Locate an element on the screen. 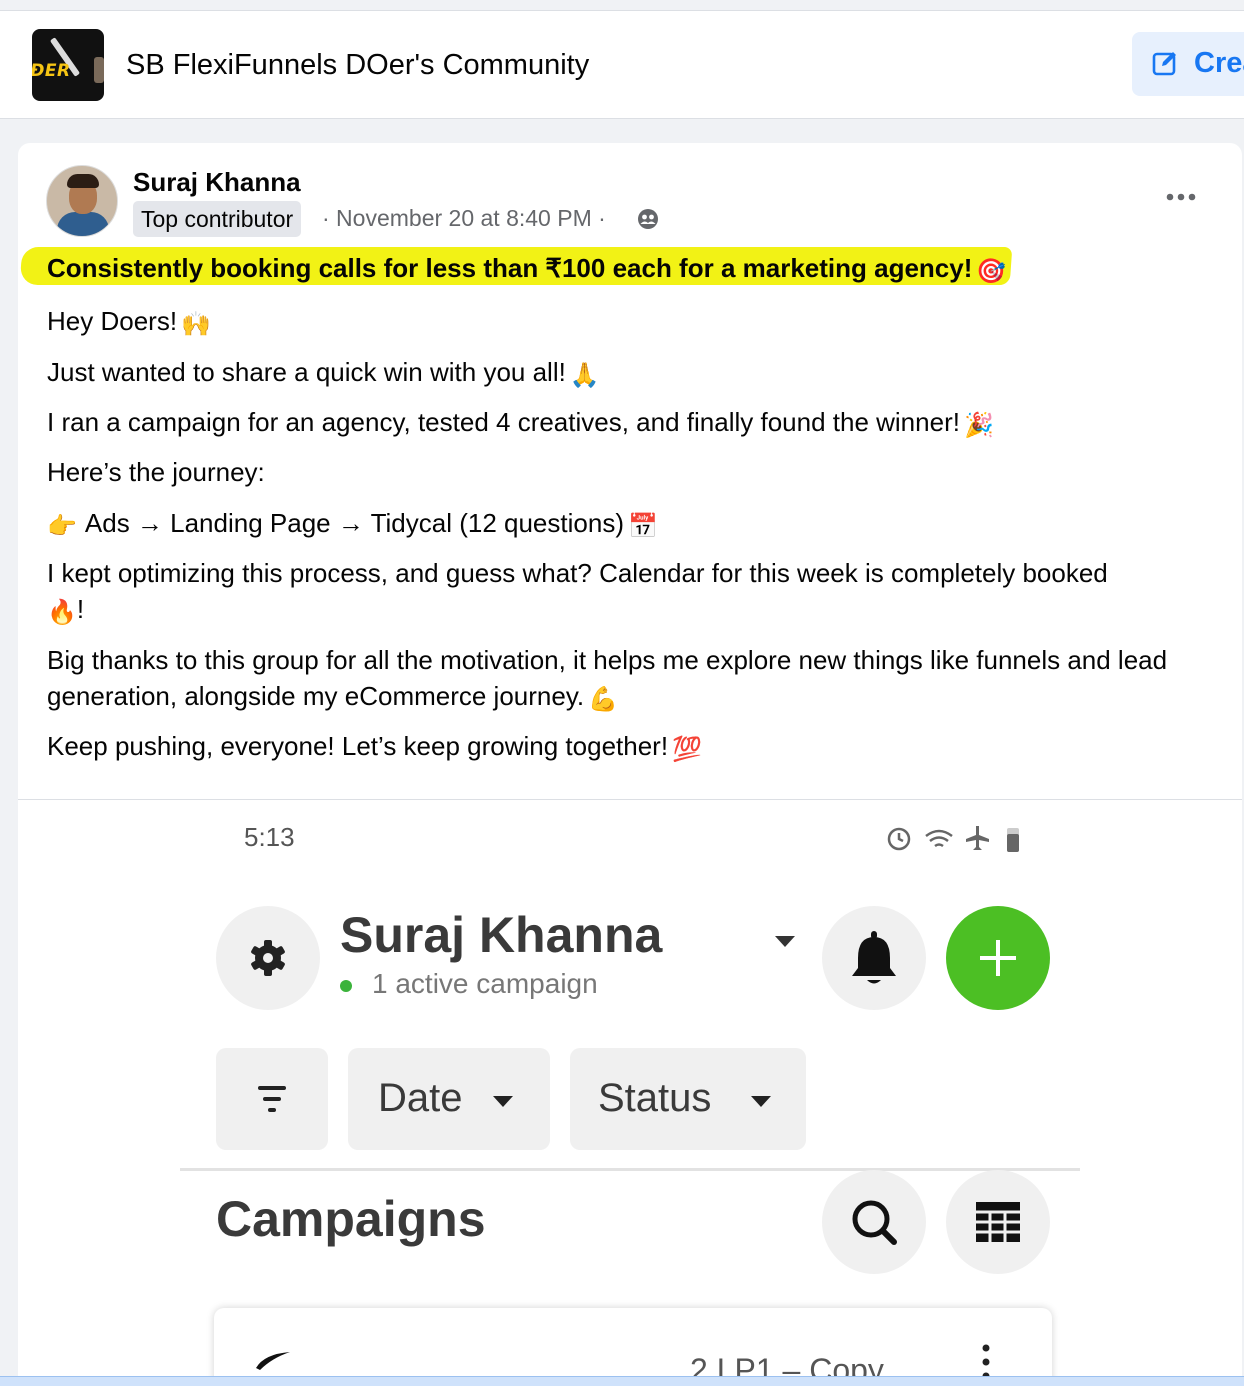 The width and height of the screenshot is (1244, 1386). airplane-icon is located at coordinates (977, 838).